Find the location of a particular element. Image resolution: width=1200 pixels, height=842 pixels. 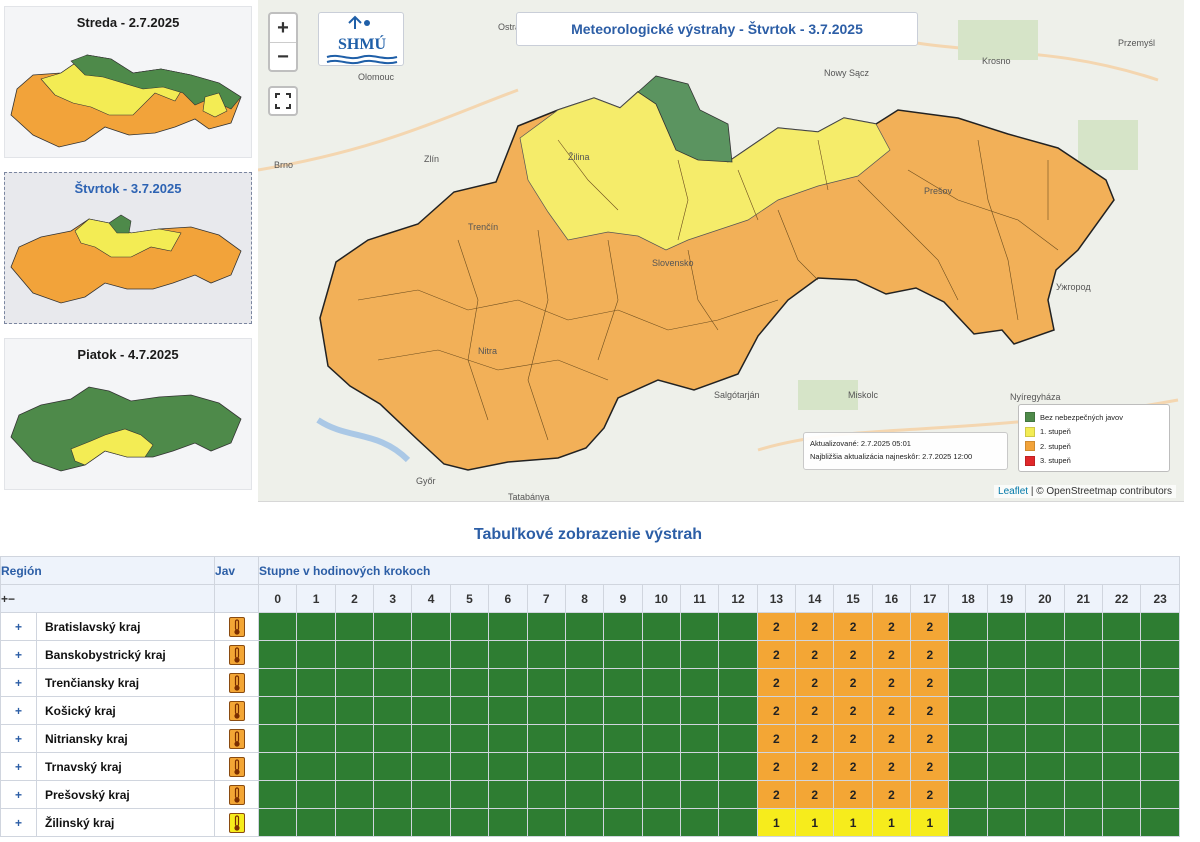

thumbnail-map-wednesday is located at coordinates (126, 101).